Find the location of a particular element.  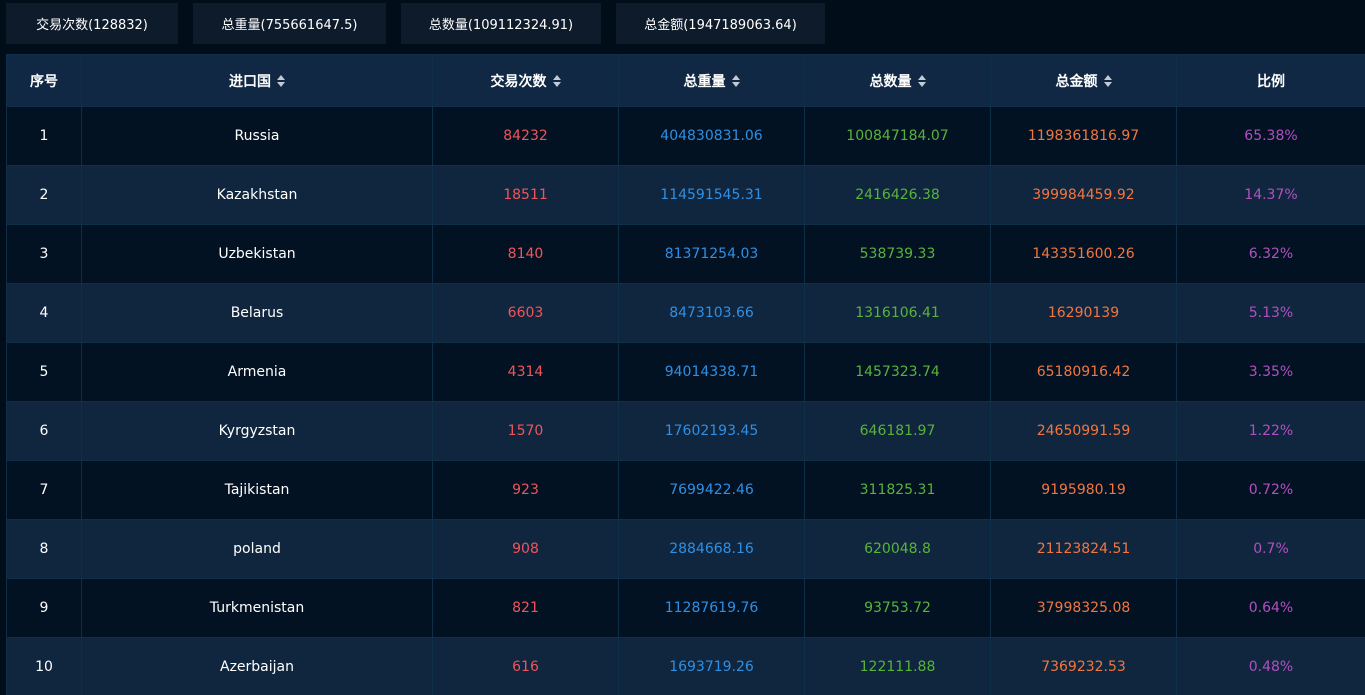

row-country: Uzbekistan is located at coordinates (257, 254).